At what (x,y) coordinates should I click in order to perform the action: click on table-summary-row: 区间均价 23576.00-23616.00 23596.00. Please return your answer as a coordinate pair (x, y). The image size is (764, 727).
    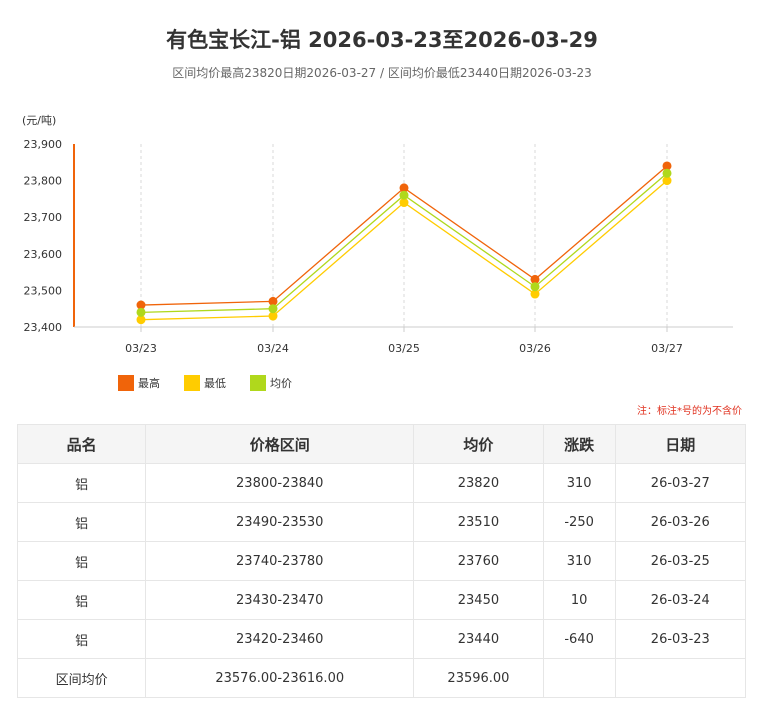
    Looking at the image, I should click on (381, 678).